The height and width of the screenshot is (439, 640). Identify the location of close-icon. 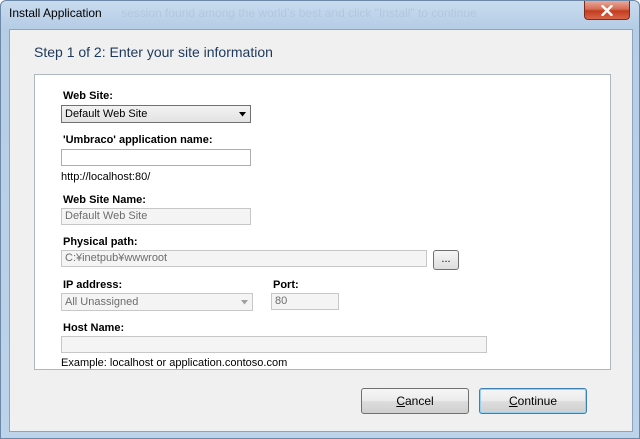
(607, 10).